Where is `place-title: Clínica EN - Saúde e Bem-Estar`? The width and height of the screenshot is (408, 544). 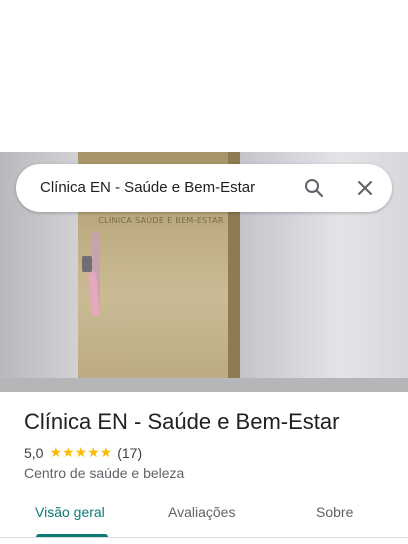
place-title: Clínica EN - Saúde e Bem-Estar is located at coordinates (182, 421).